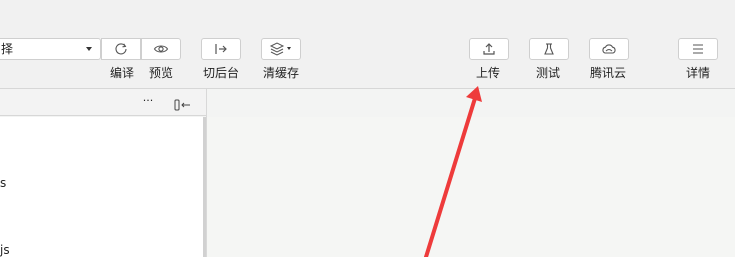 The height and width of the screenshot is (257, 735). Describe the element at coordinates (161, 73) in the screenshot. I see `preview-label: 预览` at that location.